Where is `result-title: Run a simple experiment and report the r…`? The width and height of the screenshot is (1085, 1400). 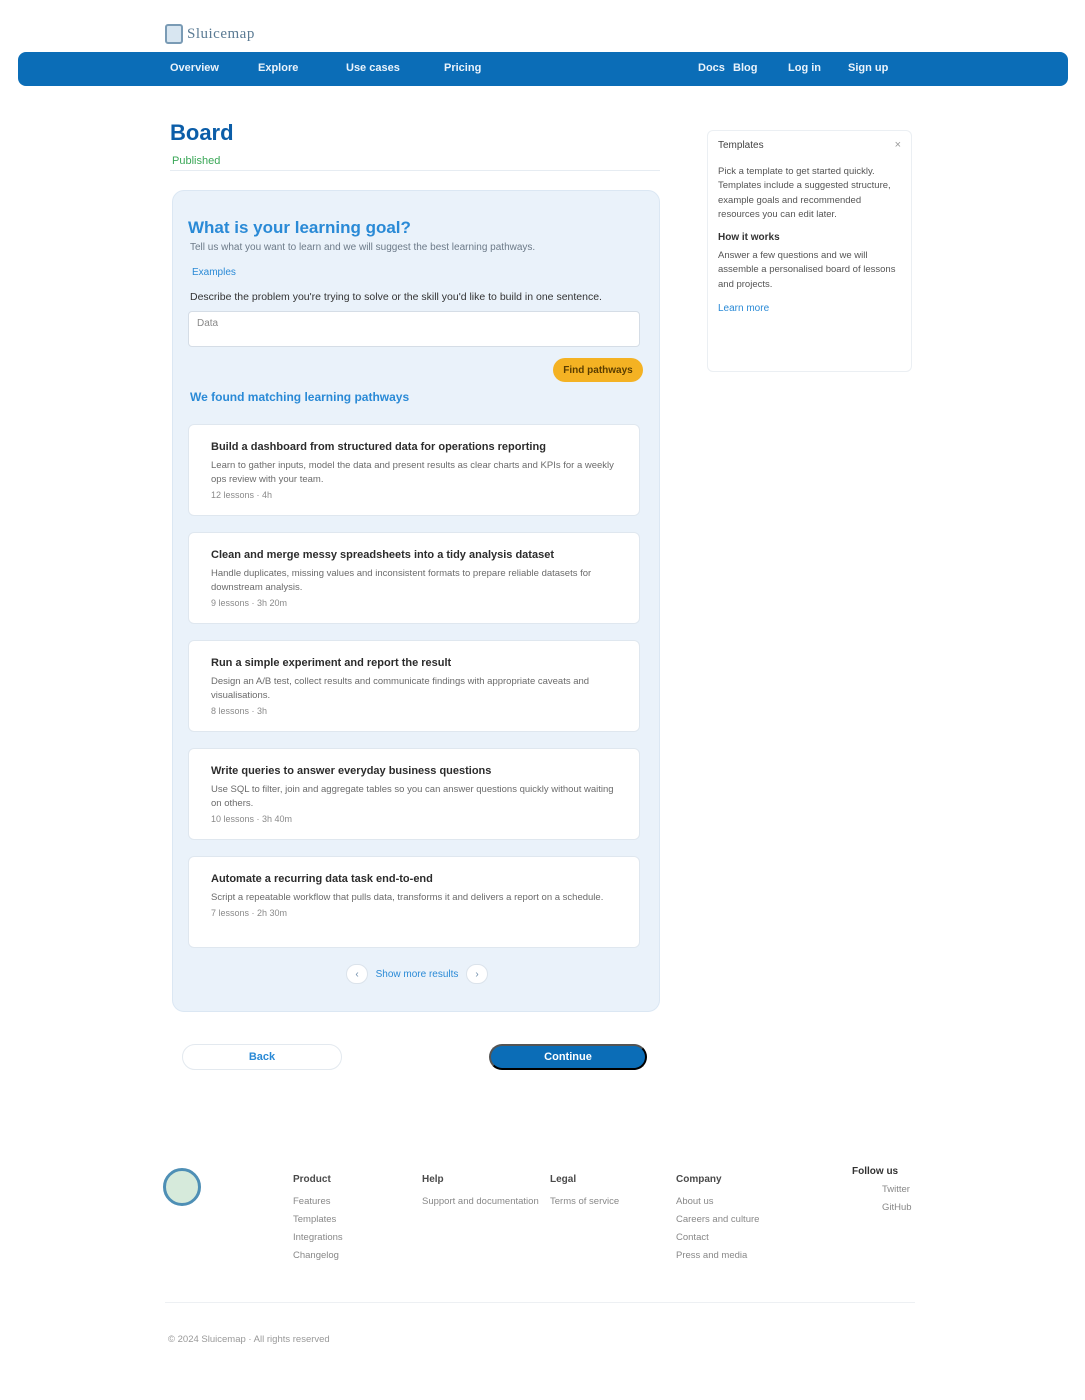
result-title: Run a simple experiment and report the r… is located at coordinates (331, 663).